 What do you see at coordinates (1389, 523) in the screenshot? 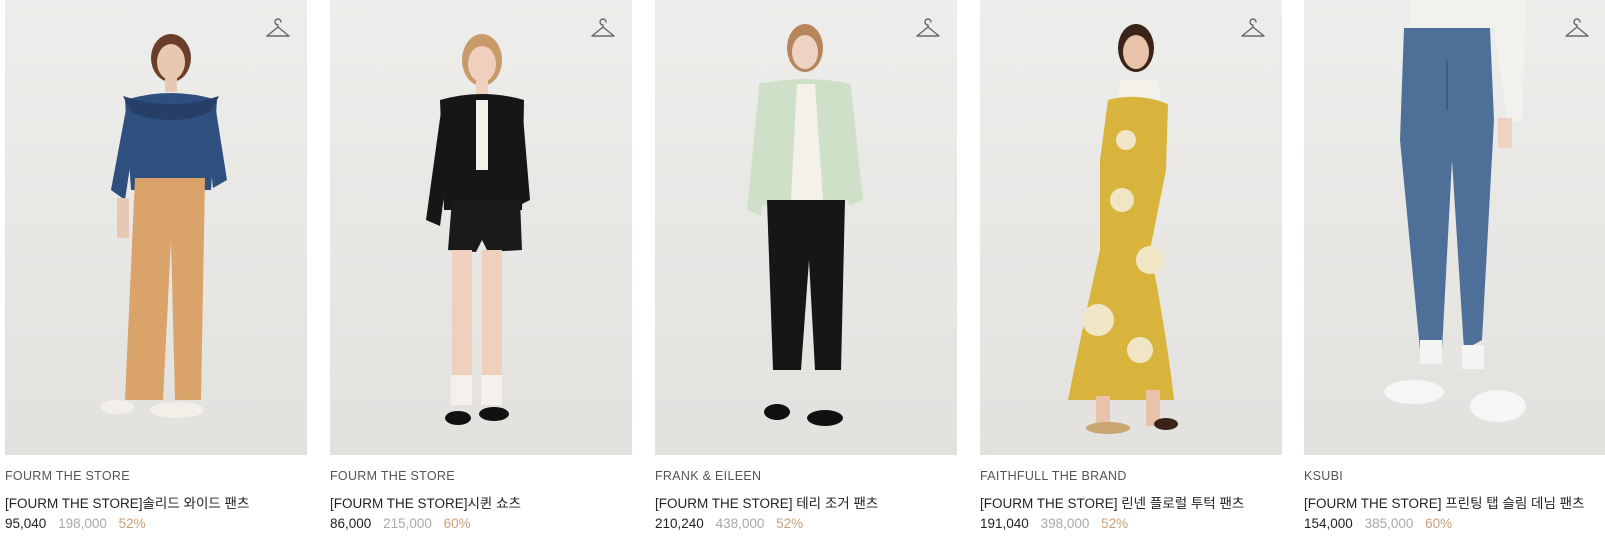
I see `original-price: 385,000` at bounding box center [1389, 523].